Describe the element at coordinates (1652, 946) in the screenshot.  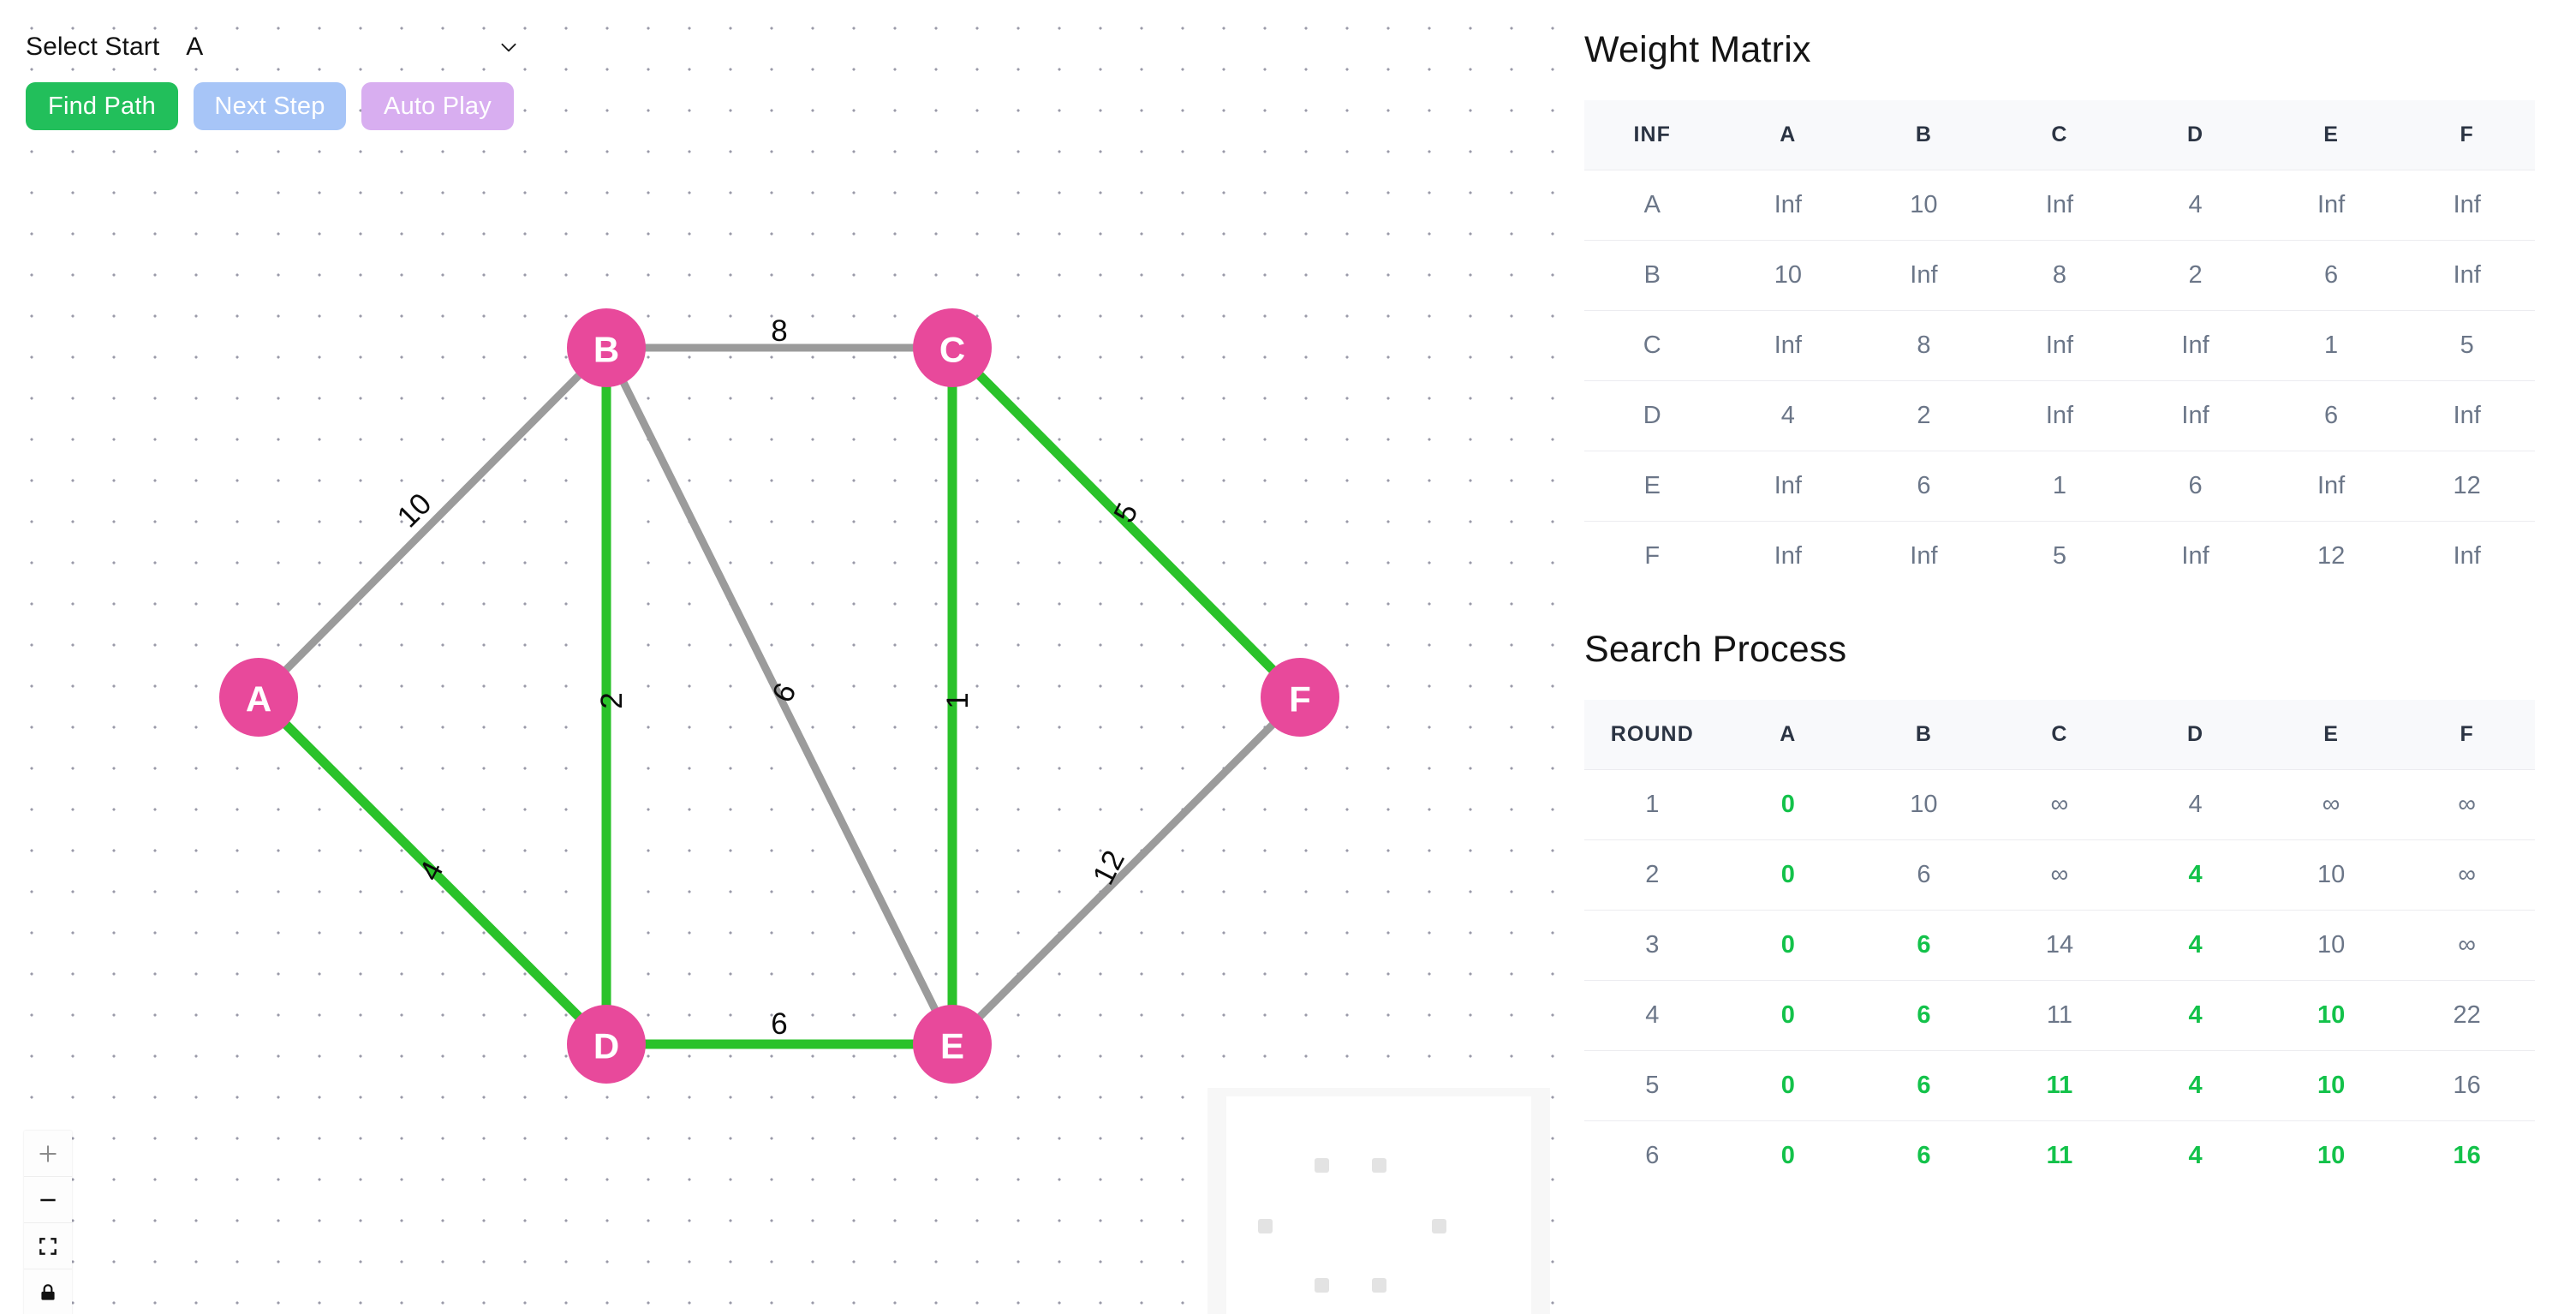
I see `search-process-round: 3` at that location.